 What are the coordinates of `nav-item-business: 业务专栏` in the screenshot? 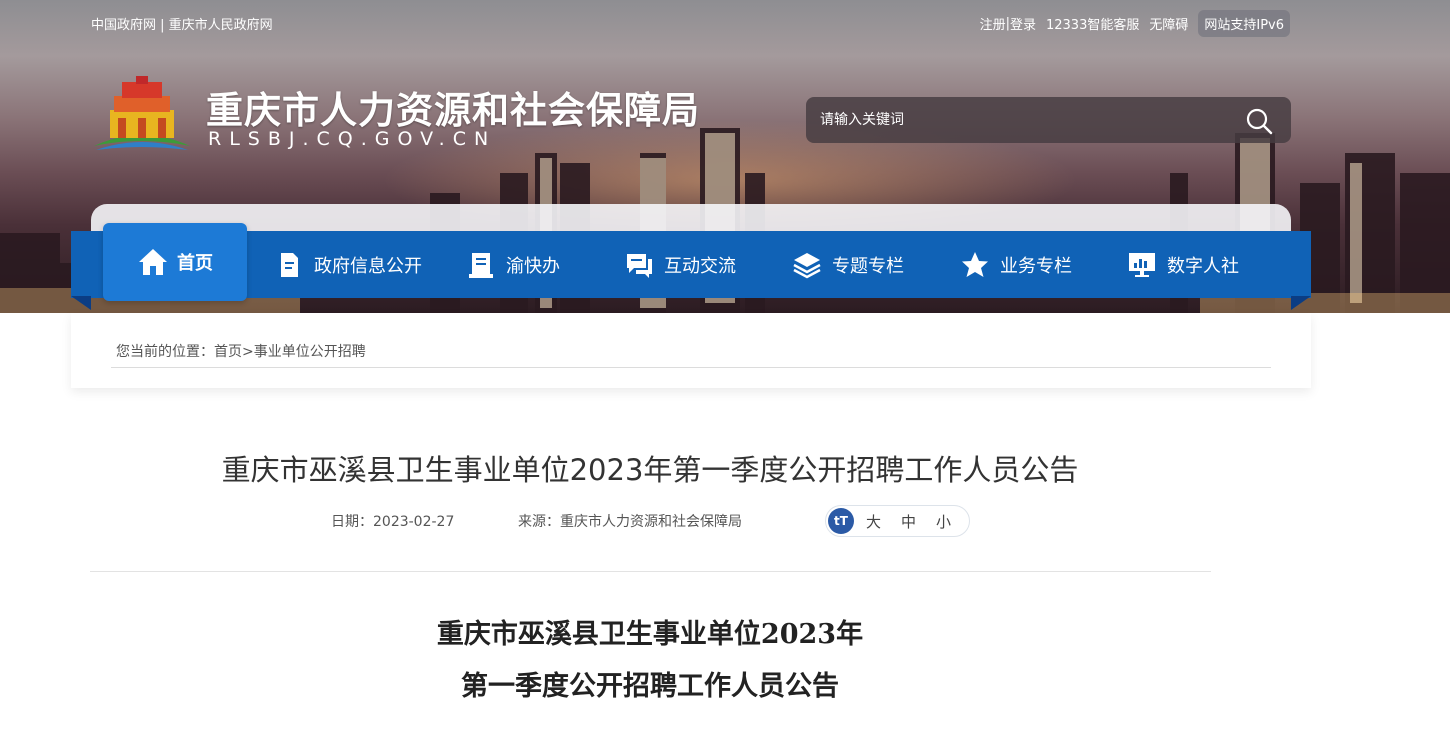 It's located at (1016, 264).